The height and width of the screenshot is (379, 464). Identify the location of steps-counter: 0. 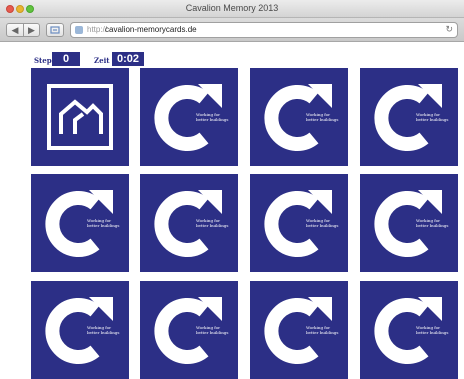
(66, 59).